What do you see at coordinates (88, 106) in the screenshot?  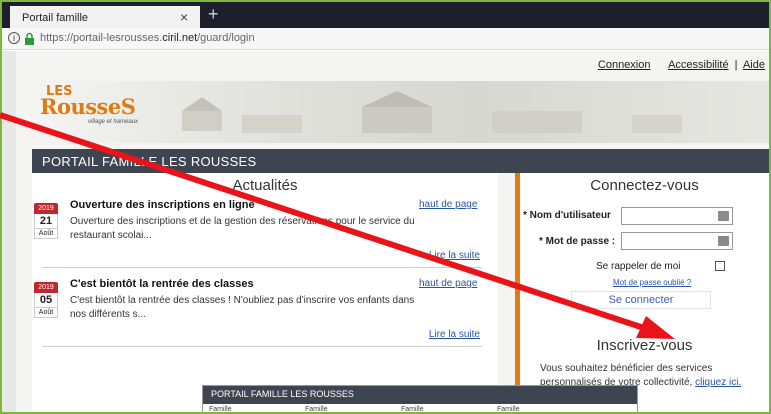 I see `logo-rousses: RousseS` at bounding box center [88, 106].